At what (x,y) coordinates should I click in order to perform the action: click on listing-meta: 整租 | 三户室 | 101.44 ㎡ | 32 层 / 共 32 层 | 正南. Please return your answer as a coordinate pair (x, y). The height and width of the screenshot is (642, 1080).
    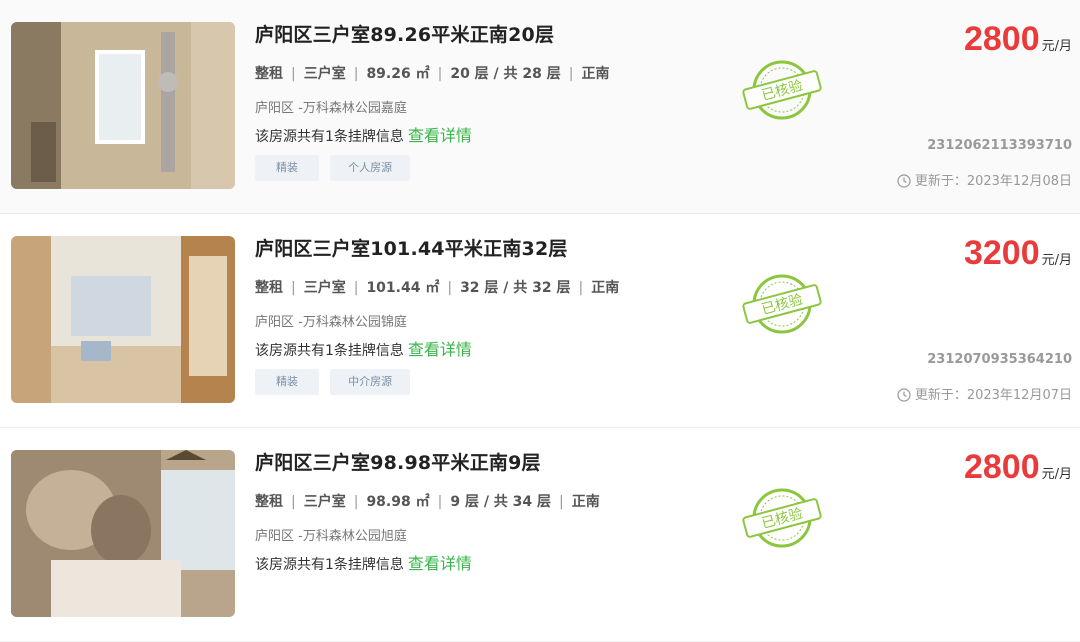
    Looking at the image, I should click on (437, 288).